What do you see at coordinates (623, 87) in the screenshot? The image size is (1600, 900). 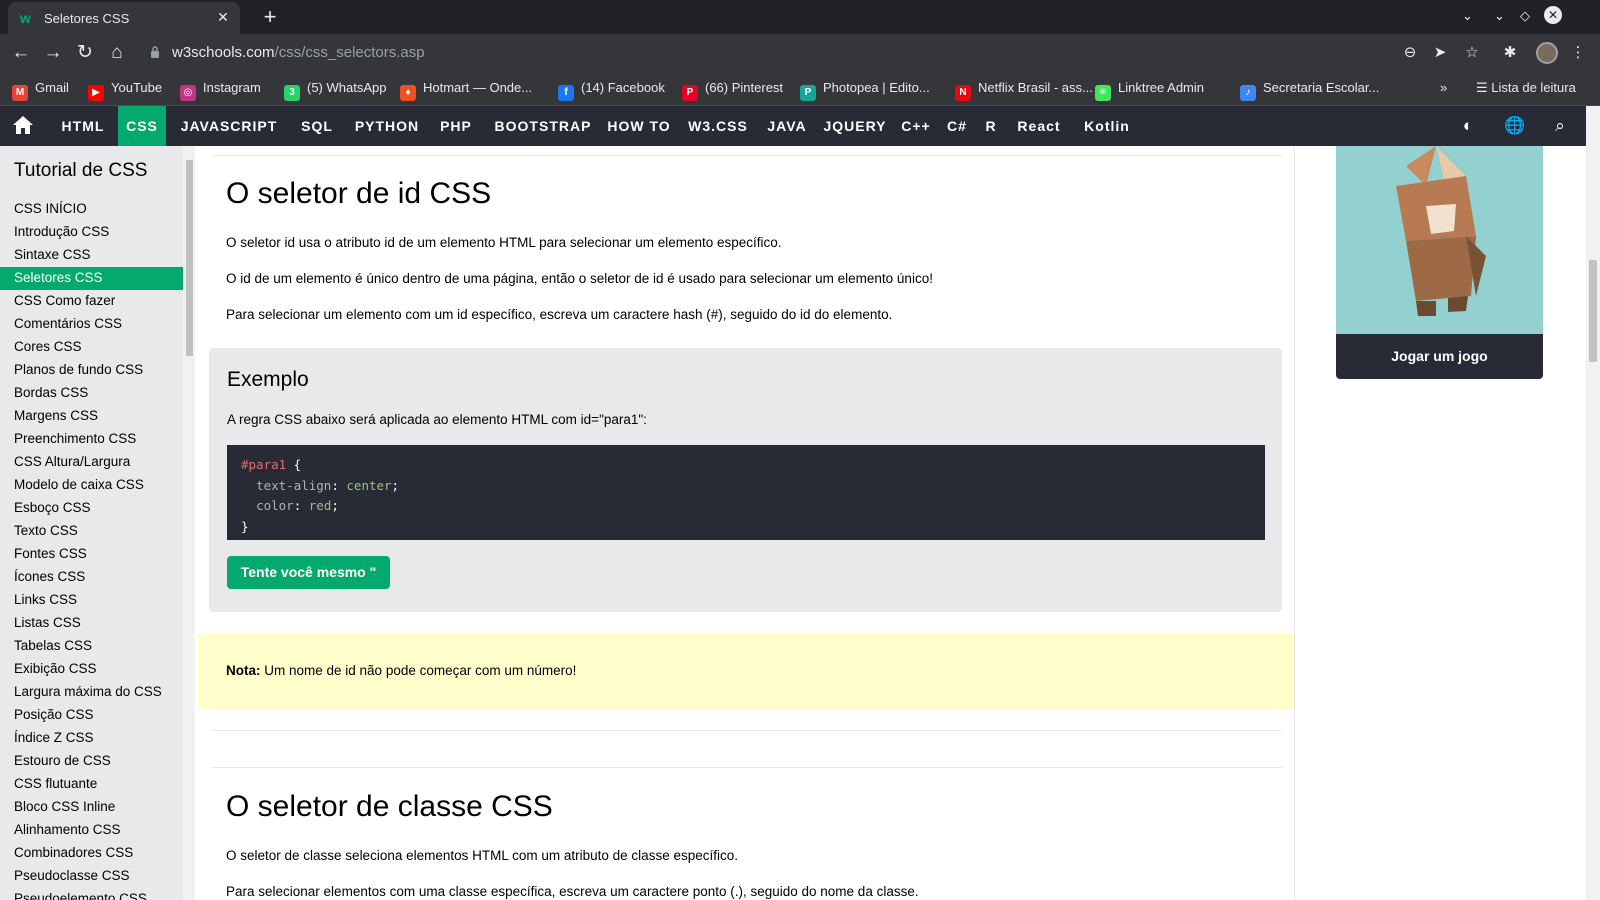 I see `bookmark-label: (14) Facebook` at bounding box center [623, 87].